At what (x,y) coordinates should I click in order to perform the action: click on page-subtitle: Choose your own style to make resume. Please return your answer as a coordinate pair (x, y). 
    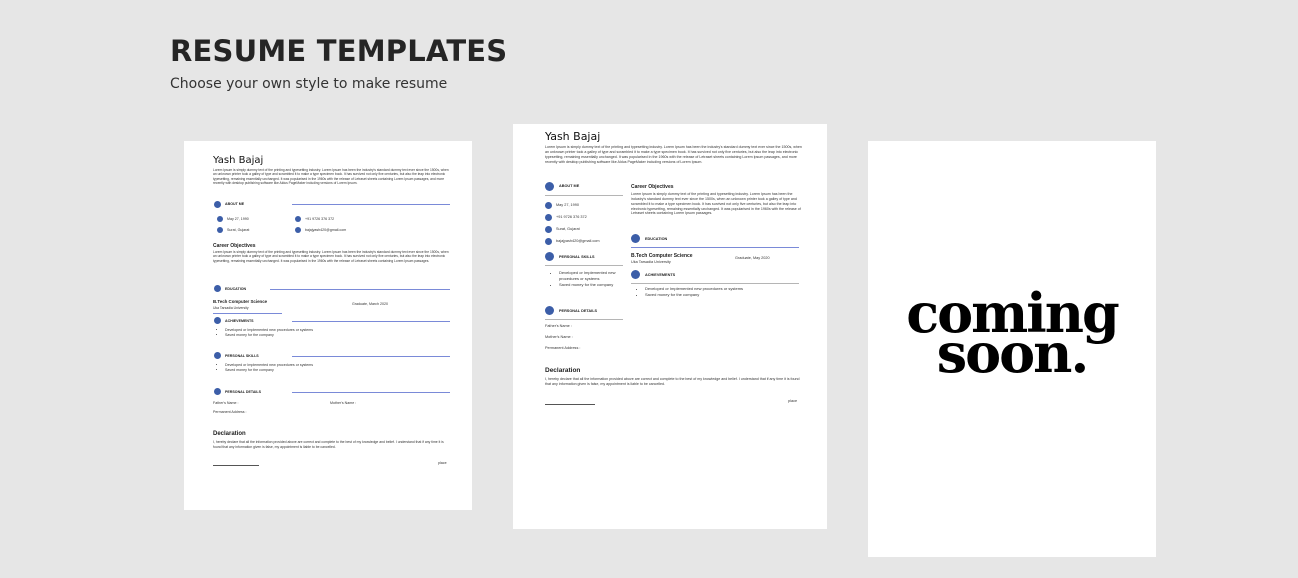
    Looking at the image, I should click on (309, 84).